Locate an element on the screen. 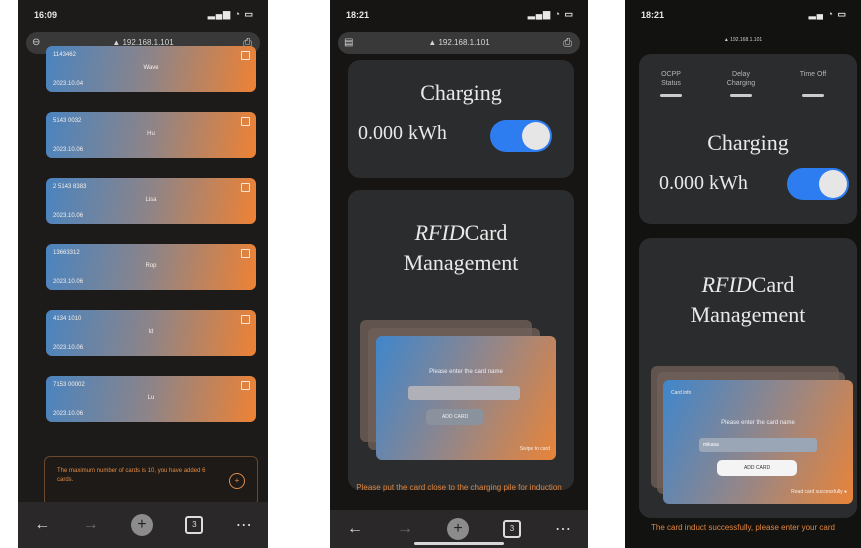 The height and width of the screenshot is (548, 861). time-off-indicator is located at coordinates (813, 95).